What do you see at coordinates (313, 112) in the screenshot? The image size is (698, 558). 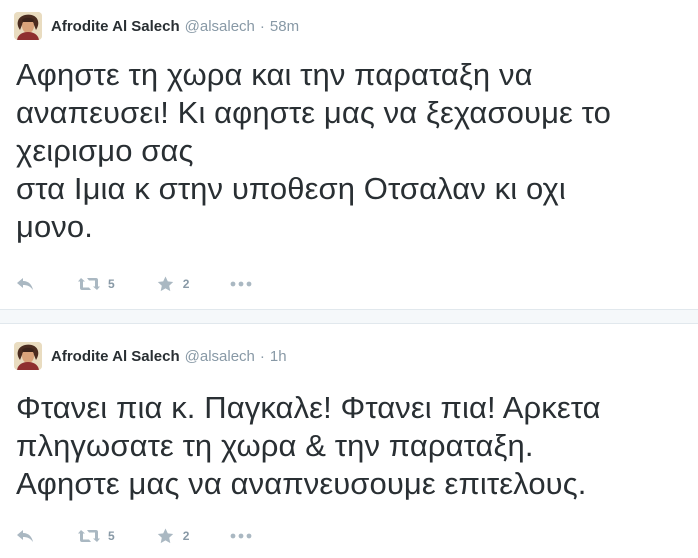 I see `tweet-text-line: αναπευσει! Κι αφηστε μας να ξεχασουμε το` at bounding box center [313, 112].